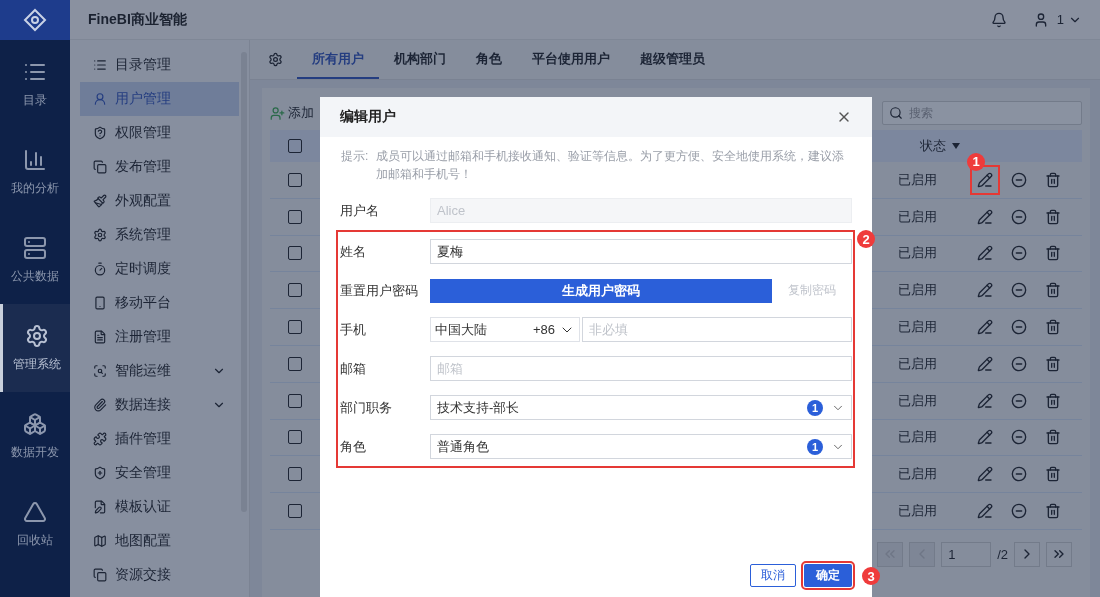 This screenshot has width=1100, height=597. I want to click on generate-password-button: 生成用户密码, so click(601, 290).